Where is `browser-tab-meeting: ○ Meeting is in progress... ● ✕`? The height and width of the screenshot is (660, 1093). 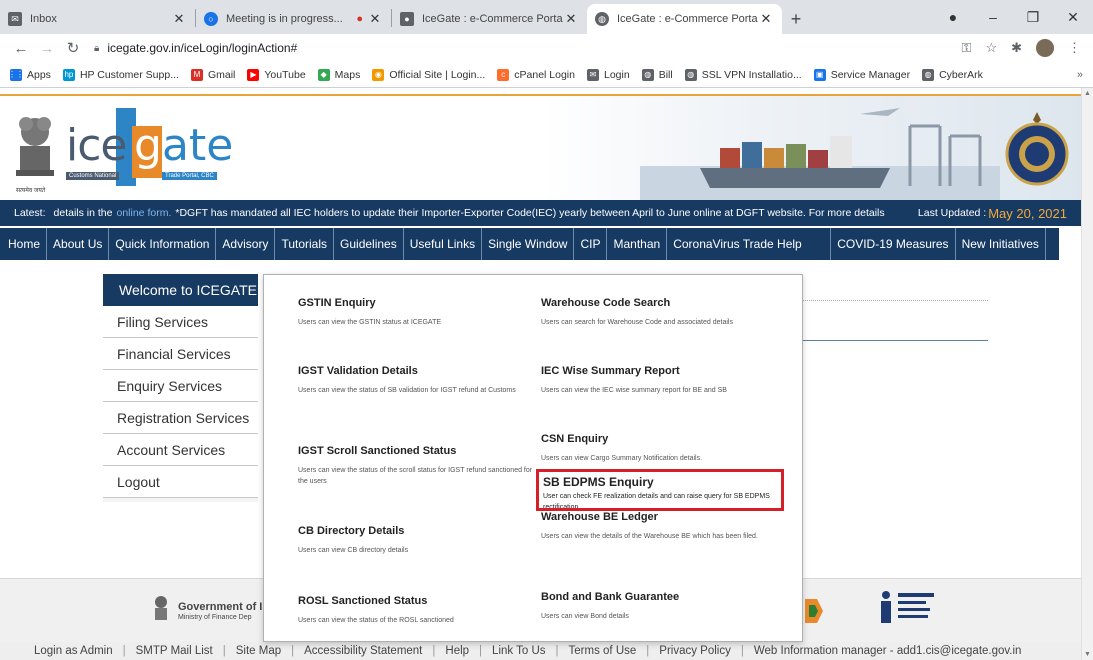 browser-tab-meeting: ○ Meeting is in progress... ● ✕ is located at coordinates (293, 19).